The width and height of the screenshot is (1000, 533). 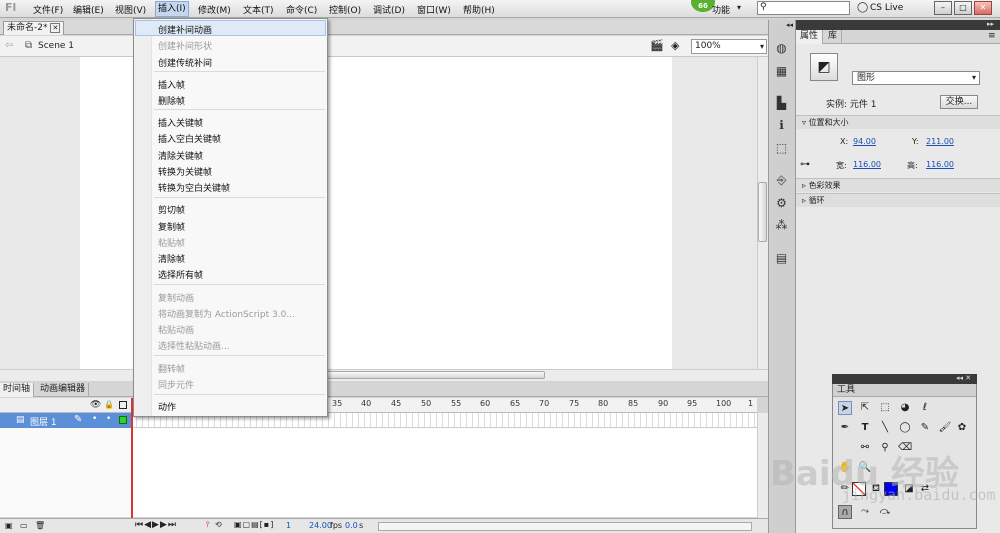 I want to click on h-value: 116.00, so click(x=940, y=164).